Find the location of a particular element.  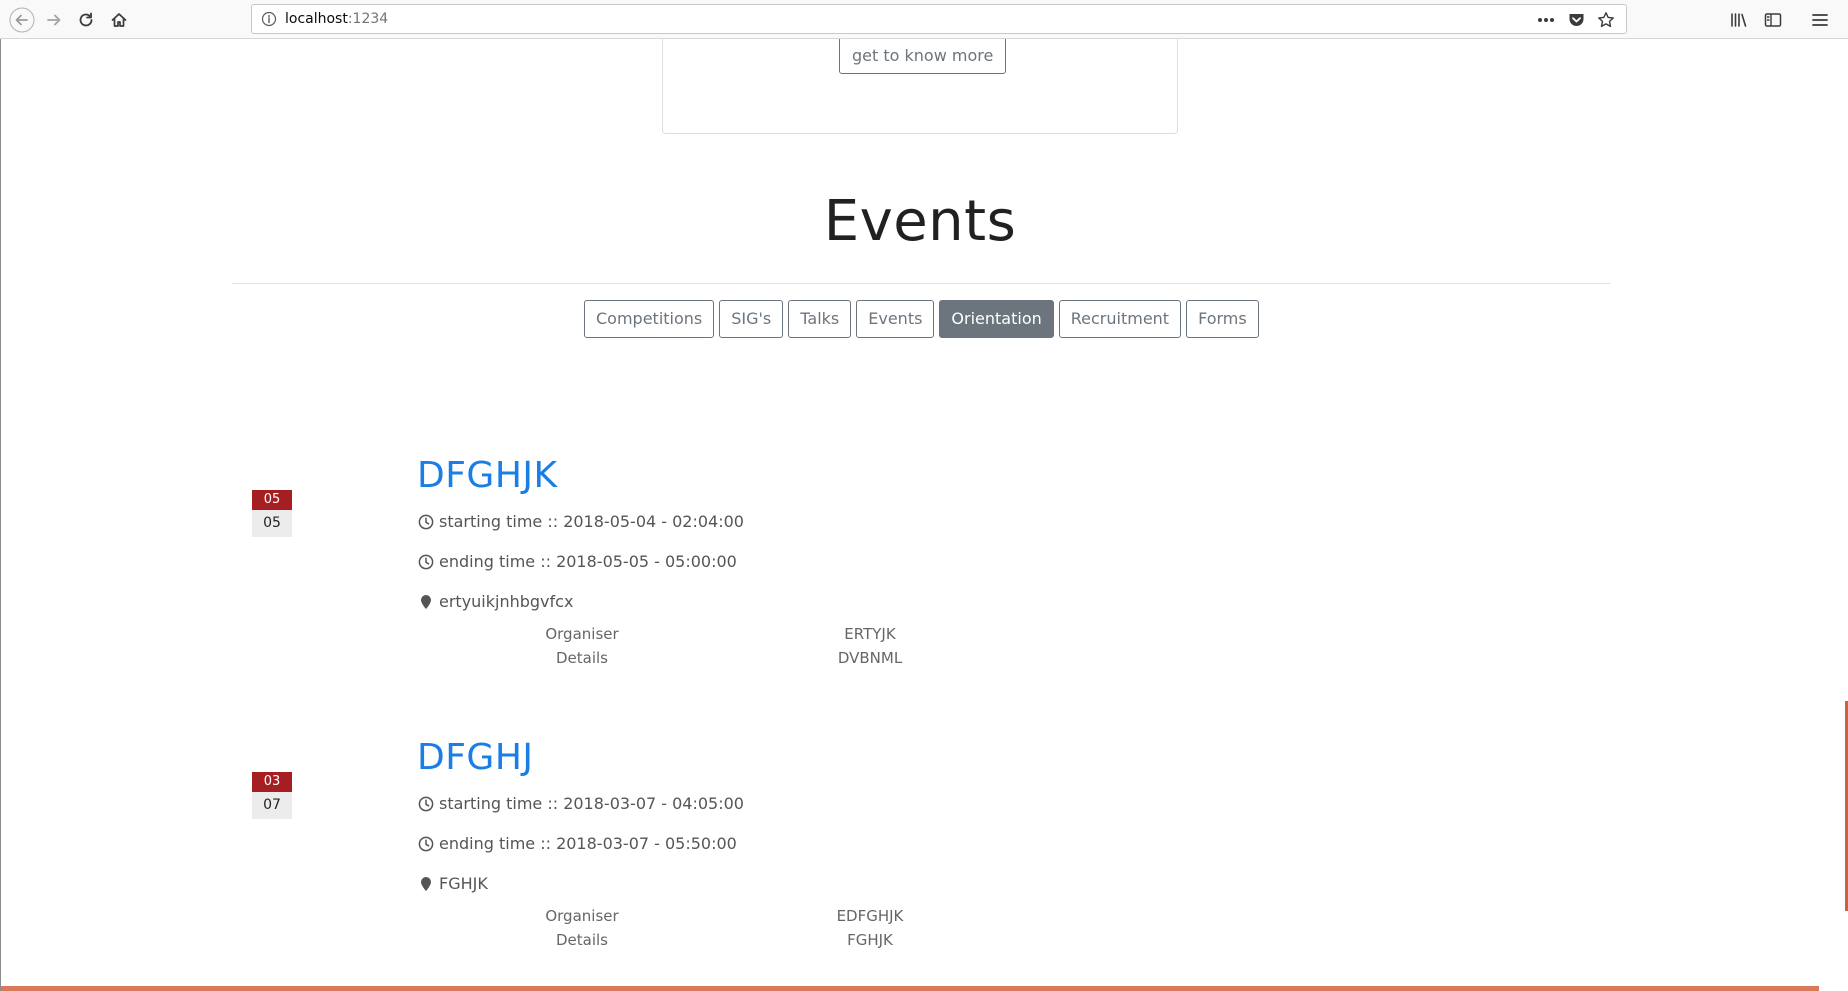

reload-button is located at coordinates (86, 20).